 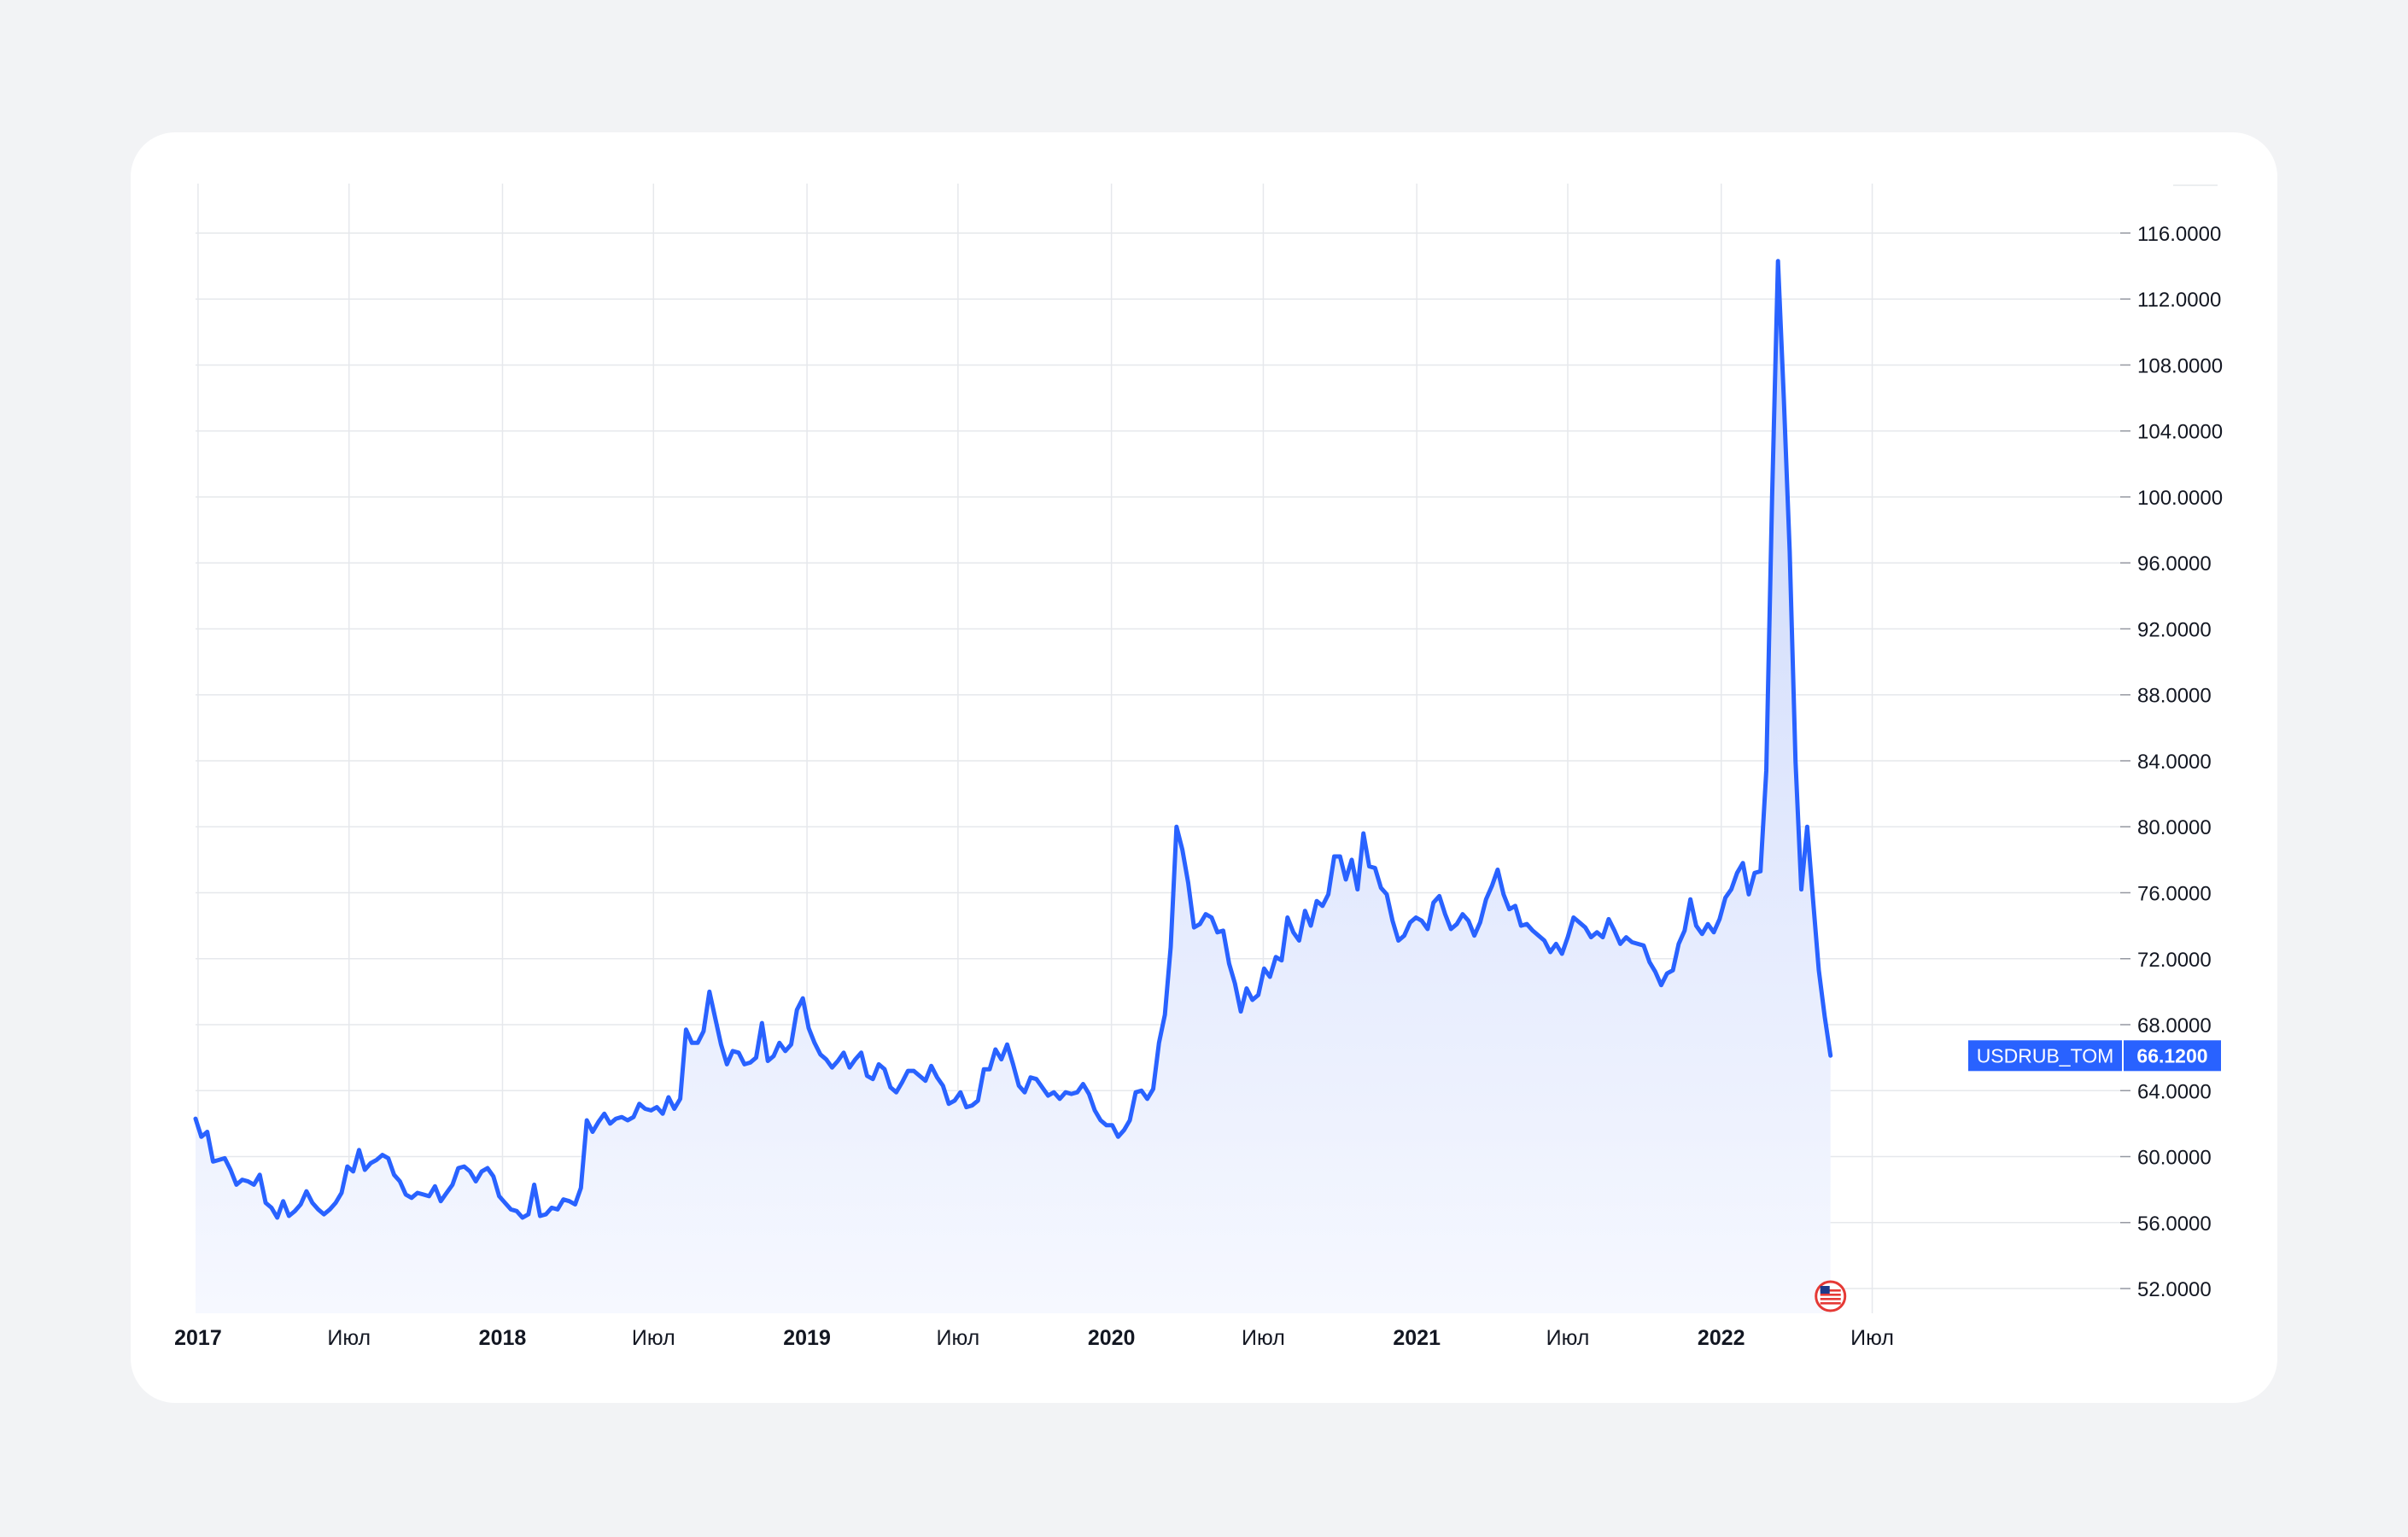 I want to click on y-tick-label: 112.0000, so click(x=2179, y=300).